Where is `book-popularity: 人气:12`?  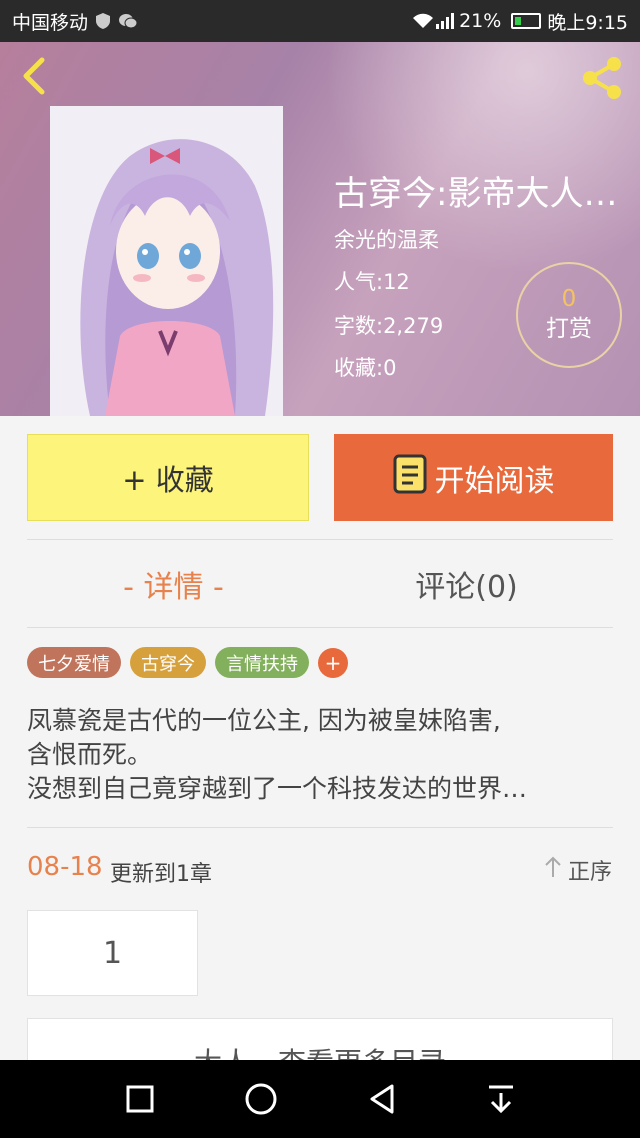
book-popularity: 人气:12 is located at coordinates (372, 282).